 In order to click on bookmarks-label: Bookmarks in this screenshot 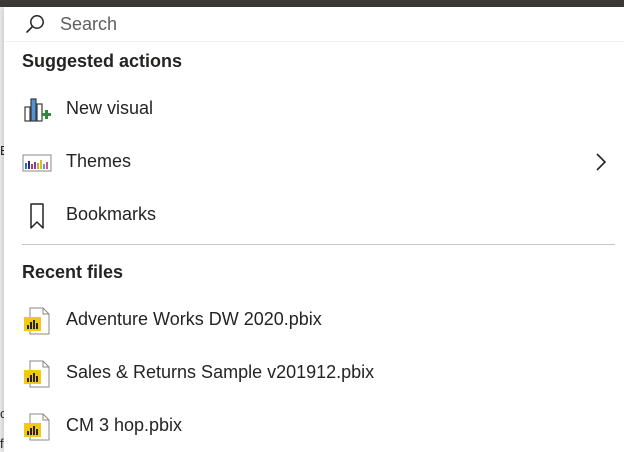, I will do `click(111, 214)`.